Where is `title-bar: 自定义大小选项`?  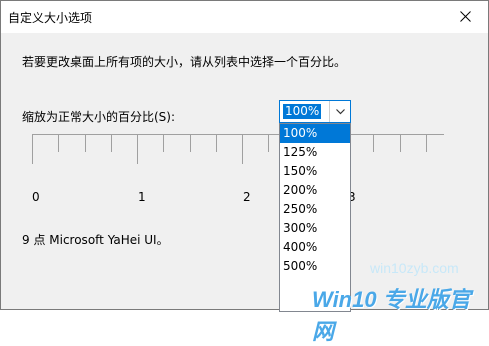 title-bar: 自定义大小选项 is located at coordinates (244, 16).